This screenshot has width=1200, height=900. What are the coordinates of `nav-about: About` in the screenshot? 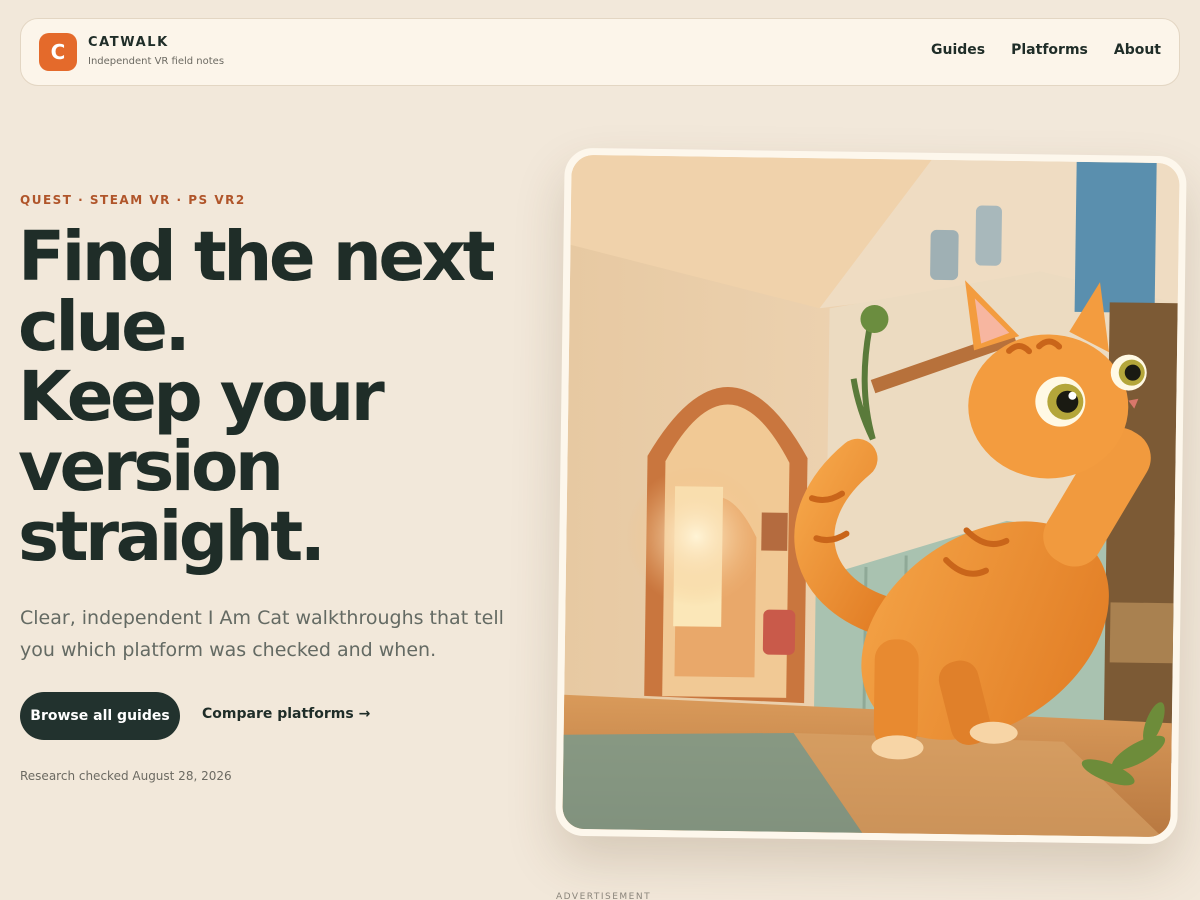 It's located at (1137, 50).